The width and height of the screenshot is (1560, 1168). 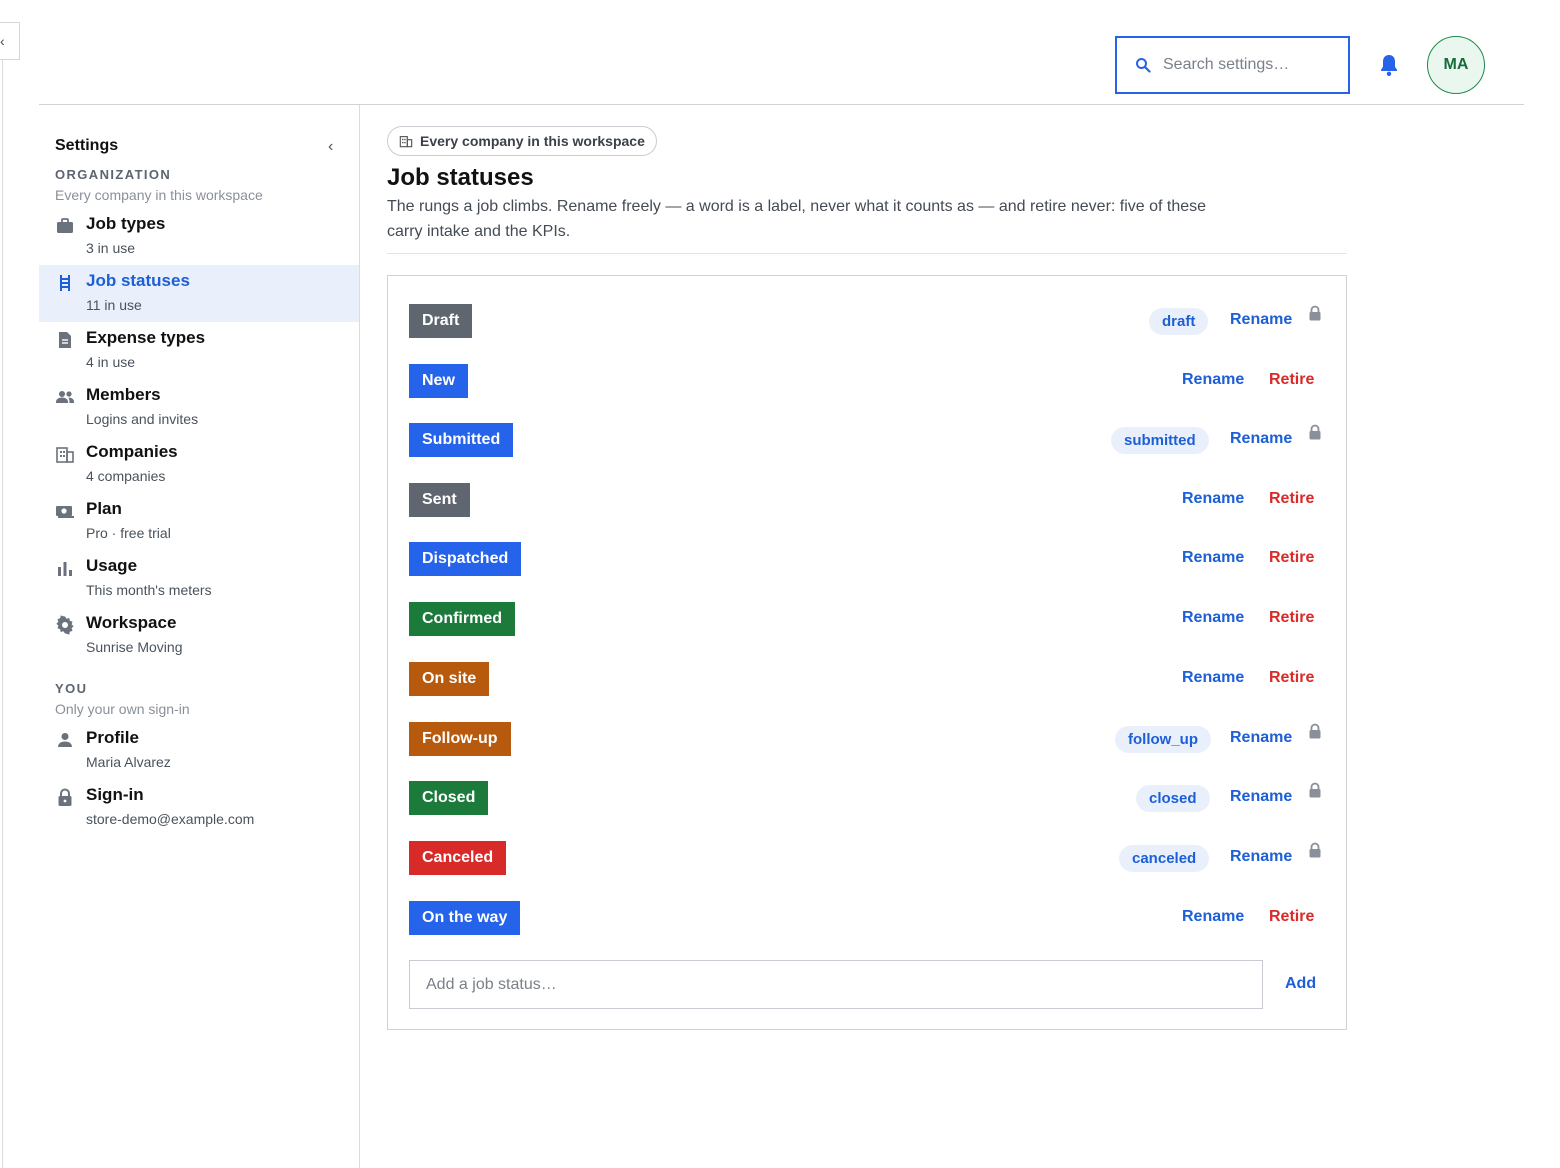 What do you see at coordinates (65, 740) in the screenshot?
I see `person-icon` at bounding box center [65, 740].